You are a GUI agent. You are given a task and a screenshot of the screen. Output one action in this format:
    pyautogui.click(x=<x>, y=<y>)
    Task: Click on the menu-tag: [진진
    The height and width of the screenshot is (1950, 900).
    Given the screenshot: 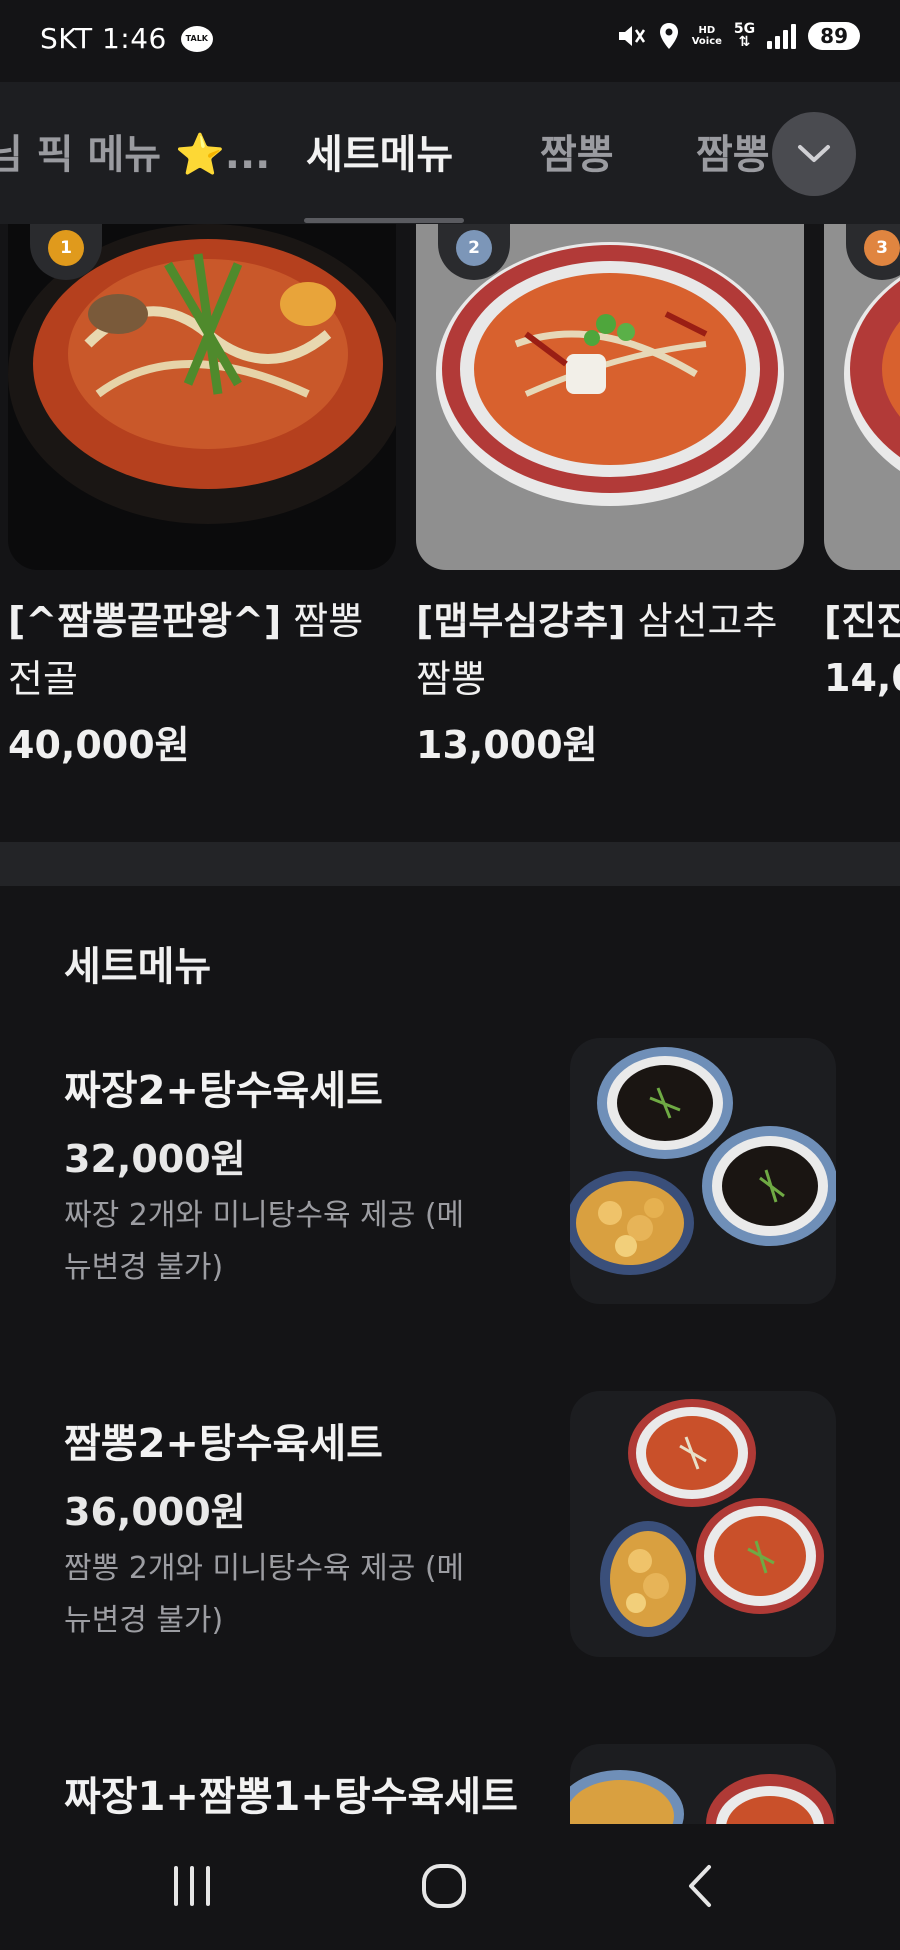 What is the action you would take?
    pyautogui.click(x=862, y=621)
    